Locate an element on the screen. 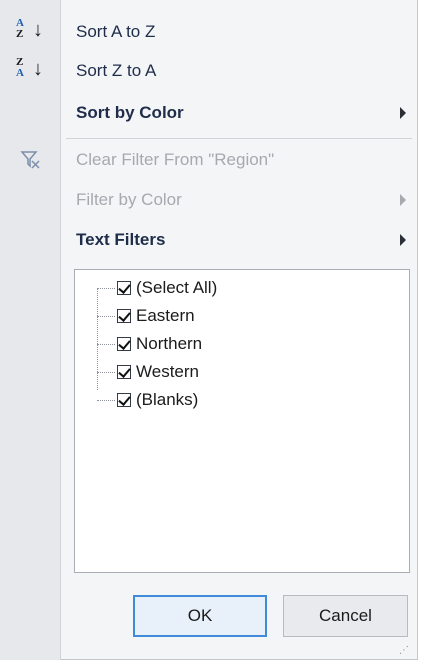 The height and width of the screenshot is (662, 424). sort-a-to-z-item: A Z ↓ Sort A to Z is located at coordinates (208, 32).